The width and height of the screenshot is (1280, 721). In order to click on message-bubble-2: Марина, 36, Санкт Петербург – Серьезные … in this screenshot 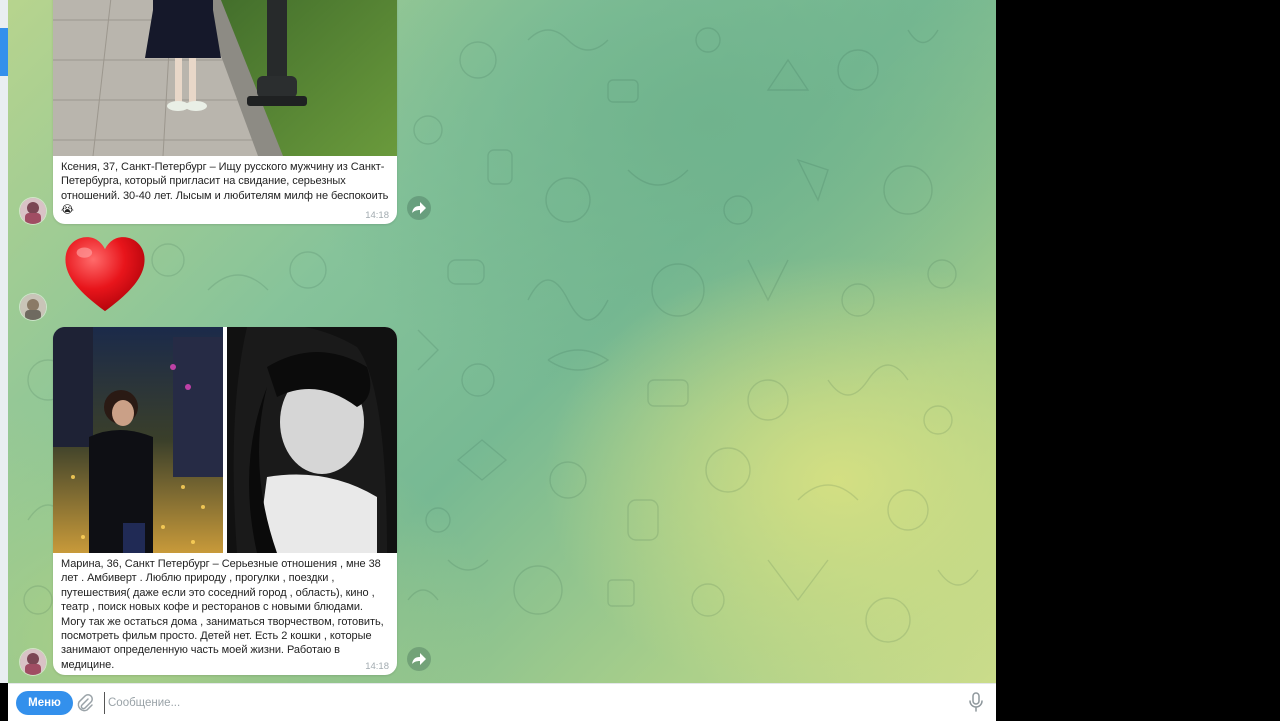, I will do `click(225, 501)`.